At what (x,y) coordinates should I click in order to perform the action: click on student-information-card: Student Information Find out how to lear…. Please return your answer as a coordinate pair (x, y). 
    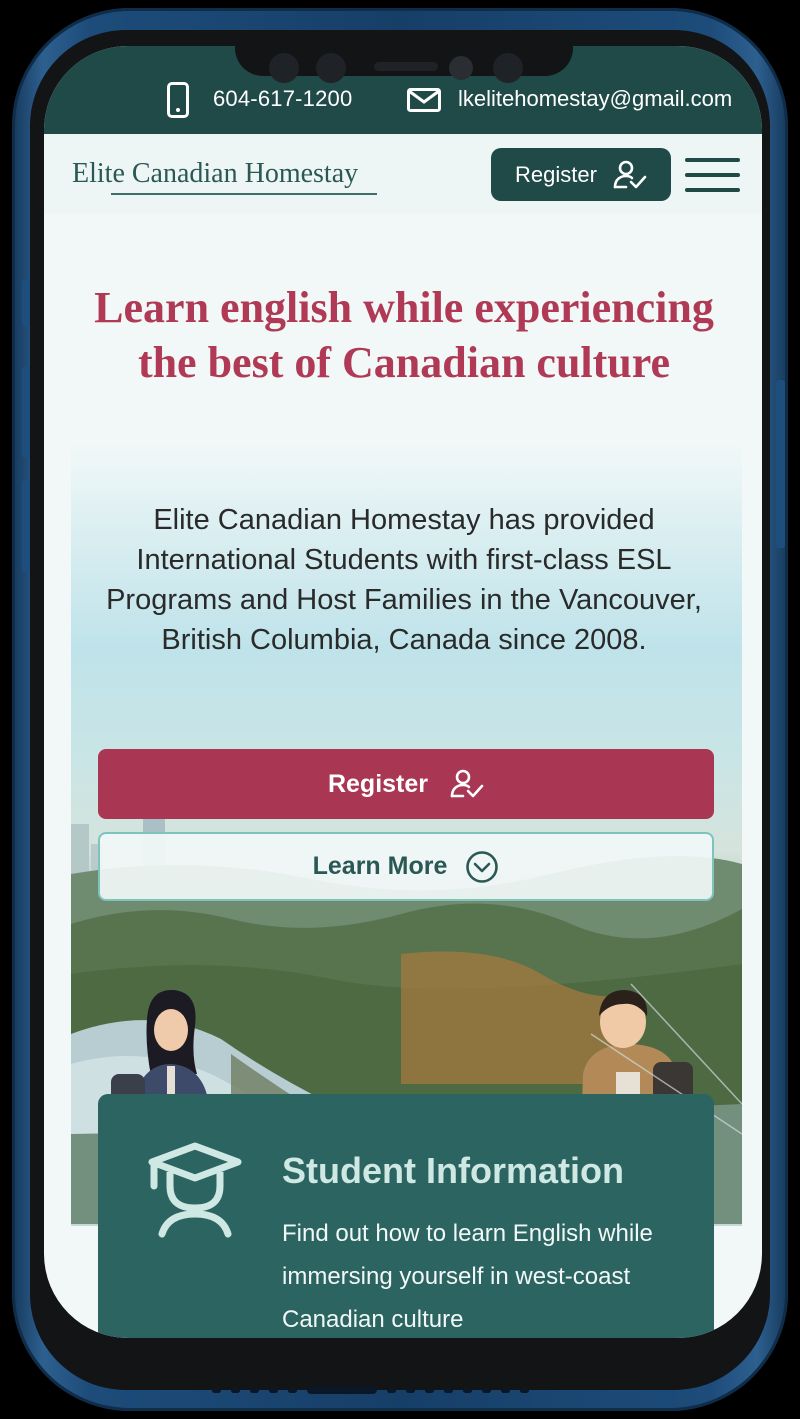
    Looking at the image, I should click on (406, 1216).